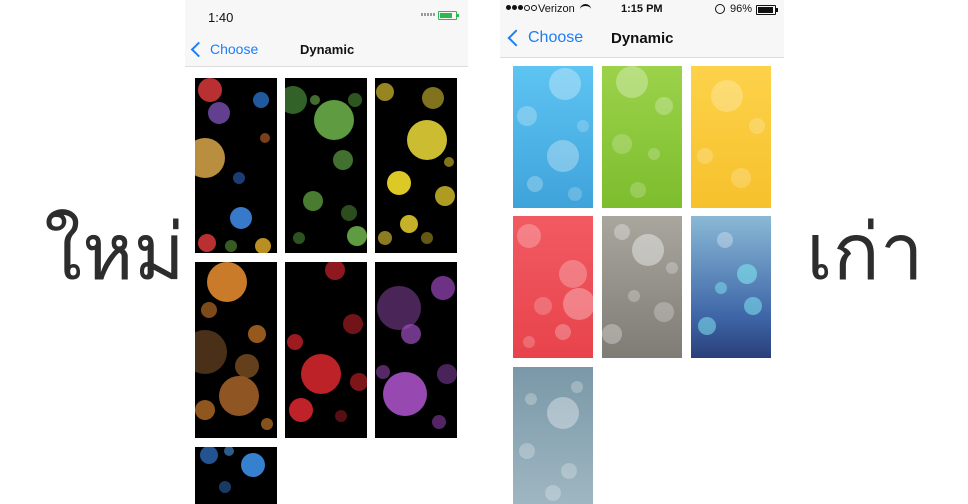 The image size is (968, 504). What do you see at coordinates (556, 9) in the screenshot?
I see `carrier-name: Verizon` at bounding box center [556, 9].